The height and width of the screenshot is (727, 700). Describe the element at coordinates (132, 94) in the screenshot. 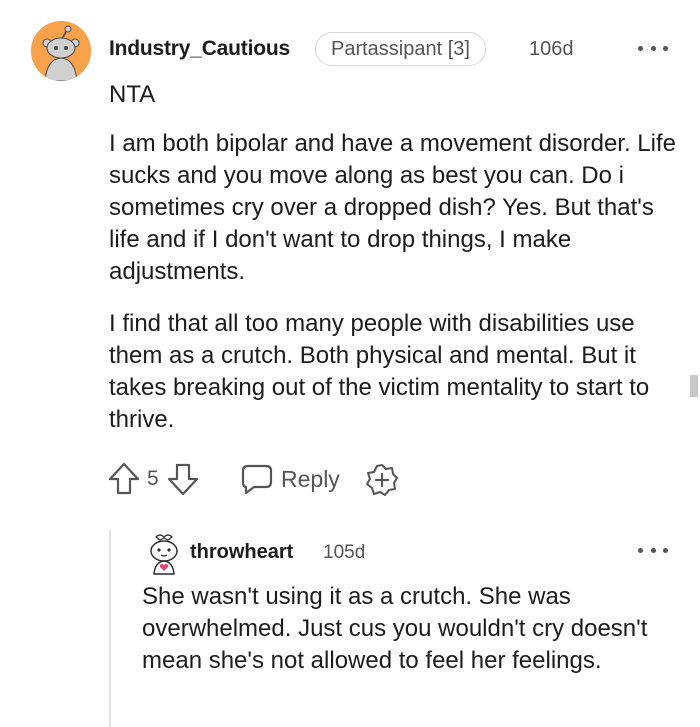

I see `comment-verdict: NTA` at that location.